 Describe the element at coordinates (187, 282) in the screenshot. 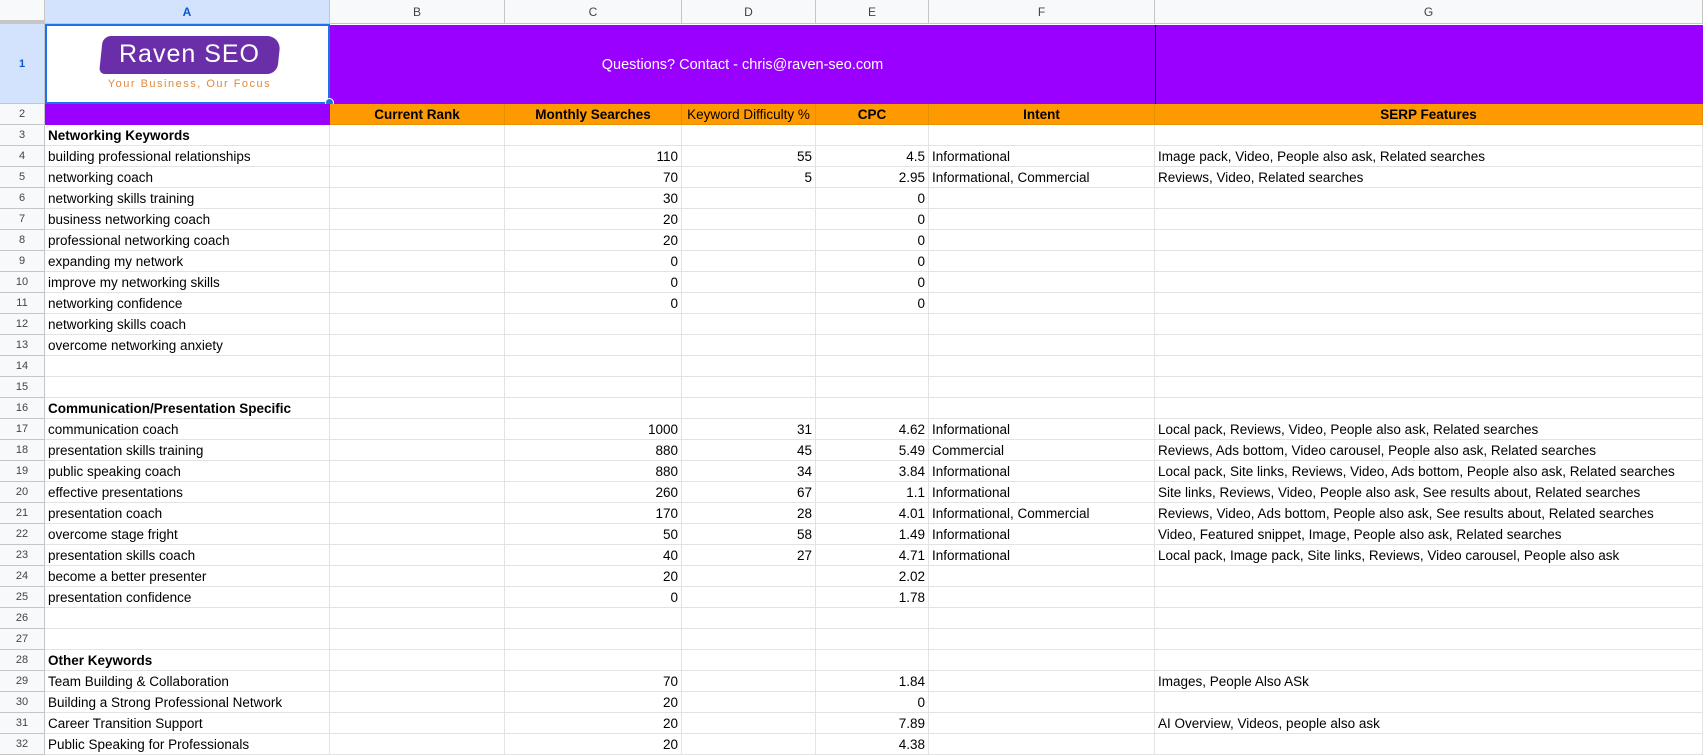

I see `cell-a10: improve my networking skills` at that location.